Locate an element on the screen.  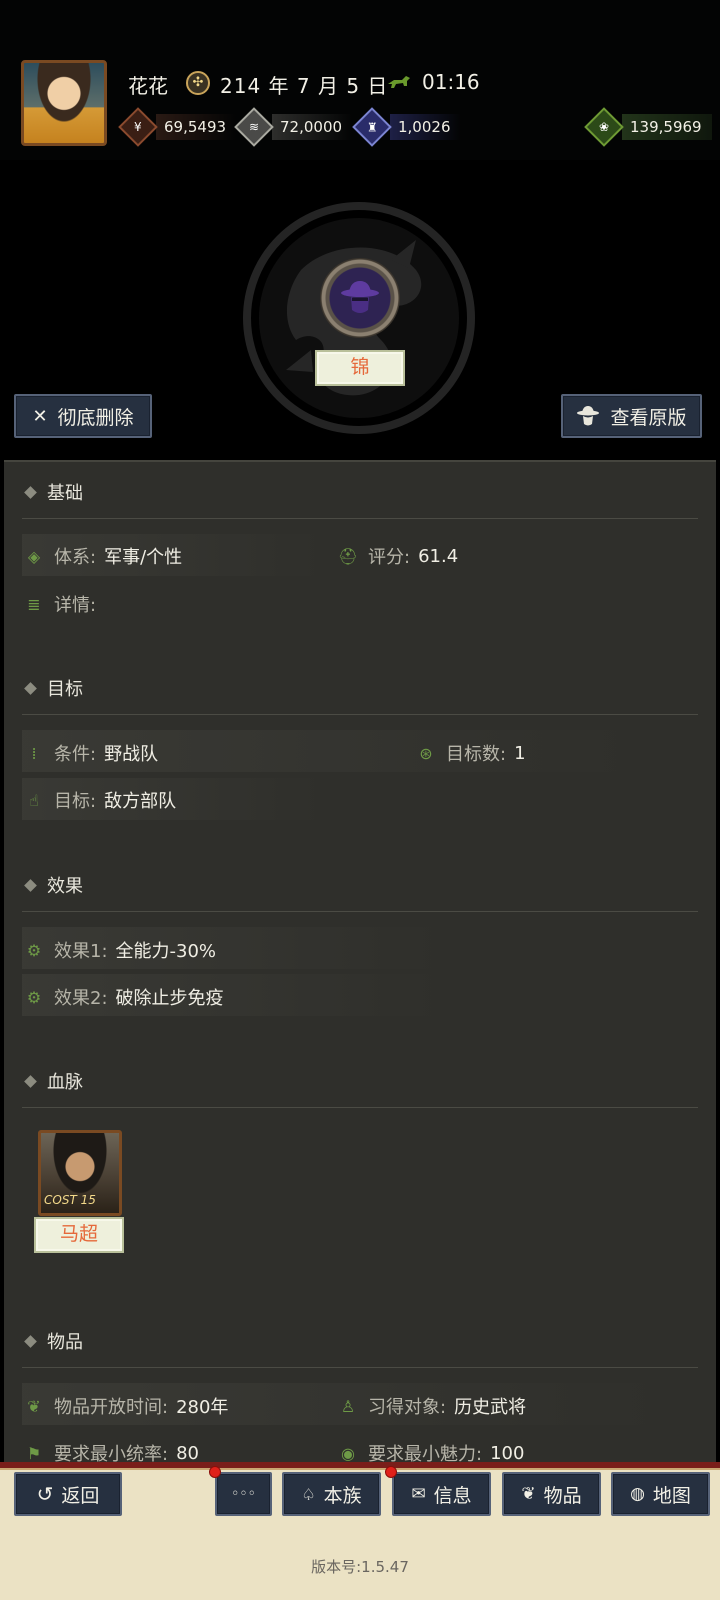
section-bloodline-title: 血脉 is located at coordinates (53, 1081).